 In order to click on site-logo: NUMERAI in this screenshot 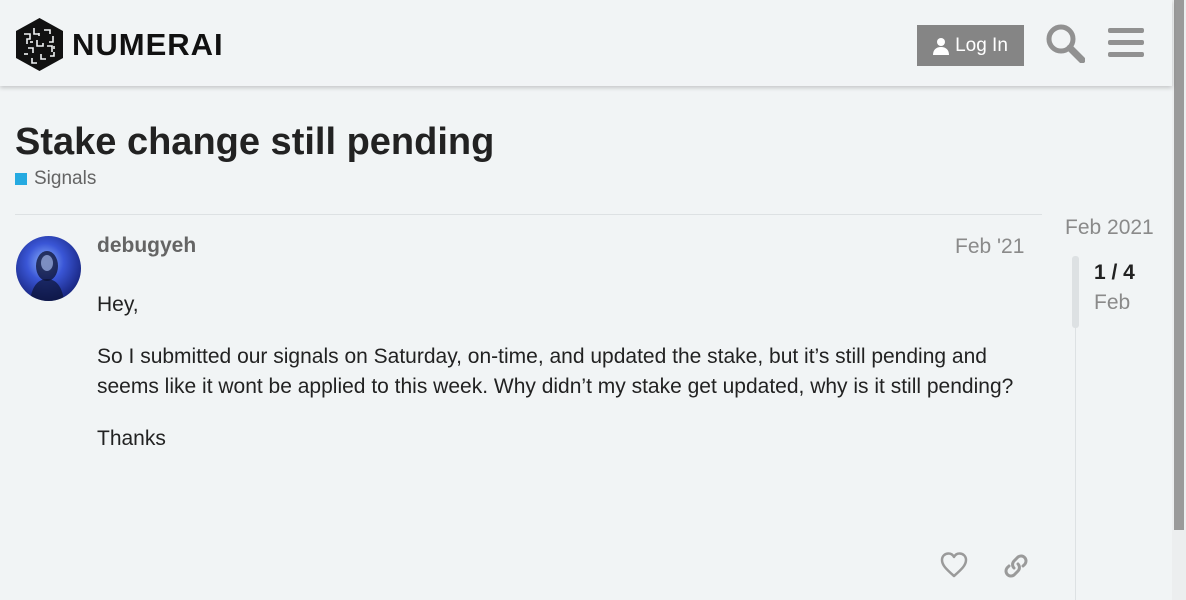, I will do `click(120, 44)`.